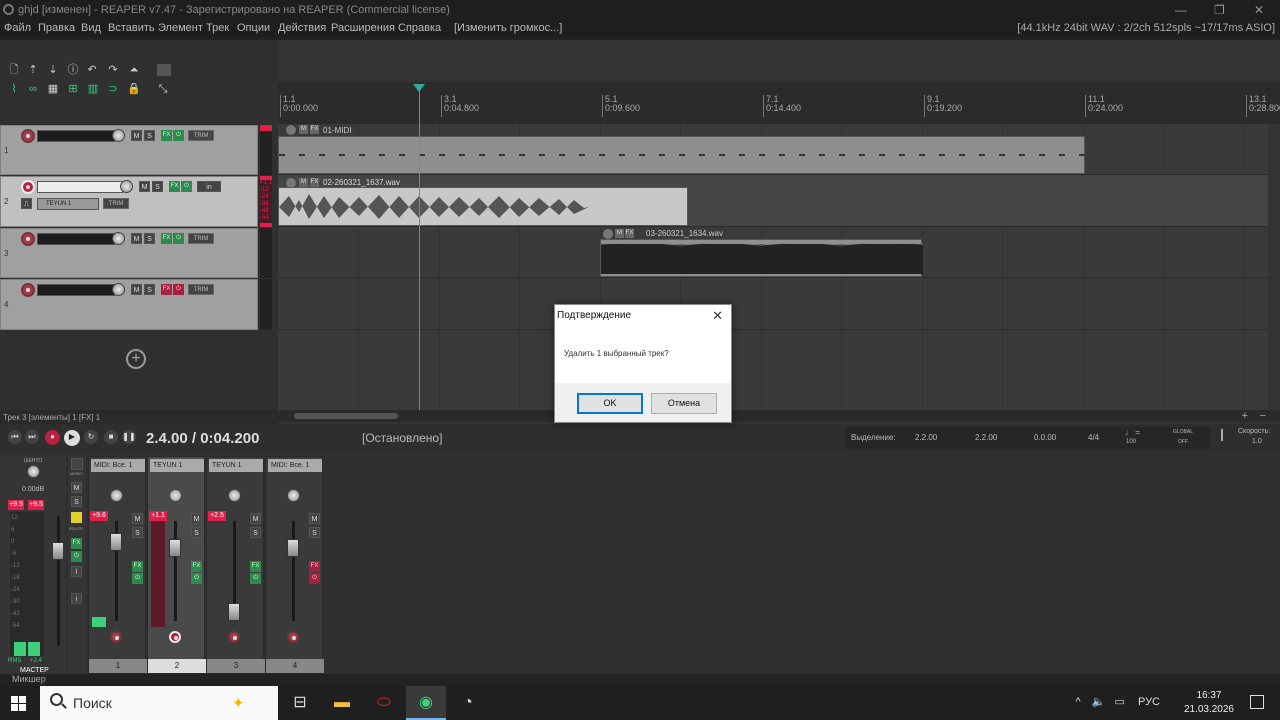  I want to click on go-to-end-icon: ⏭, so click(32, 437).